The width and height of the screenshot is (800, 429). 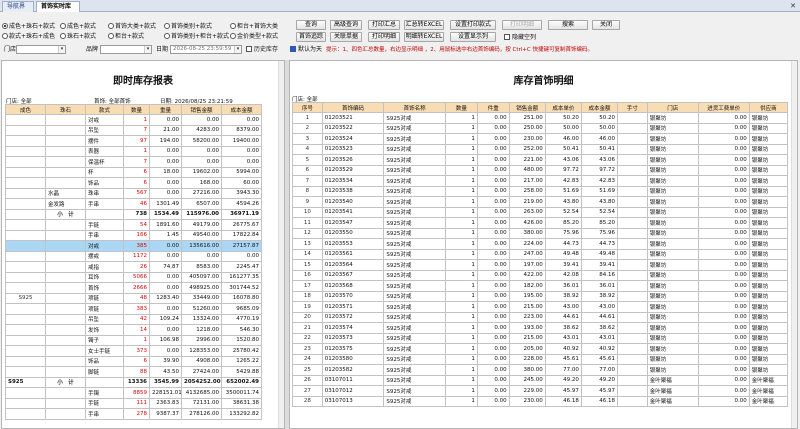 What do you see at coordinates (133, 351) in the screenshot?
I see `table-row: 女士手链 373 0.00 128353.00 25780.42` at bounding box center [133, 351].